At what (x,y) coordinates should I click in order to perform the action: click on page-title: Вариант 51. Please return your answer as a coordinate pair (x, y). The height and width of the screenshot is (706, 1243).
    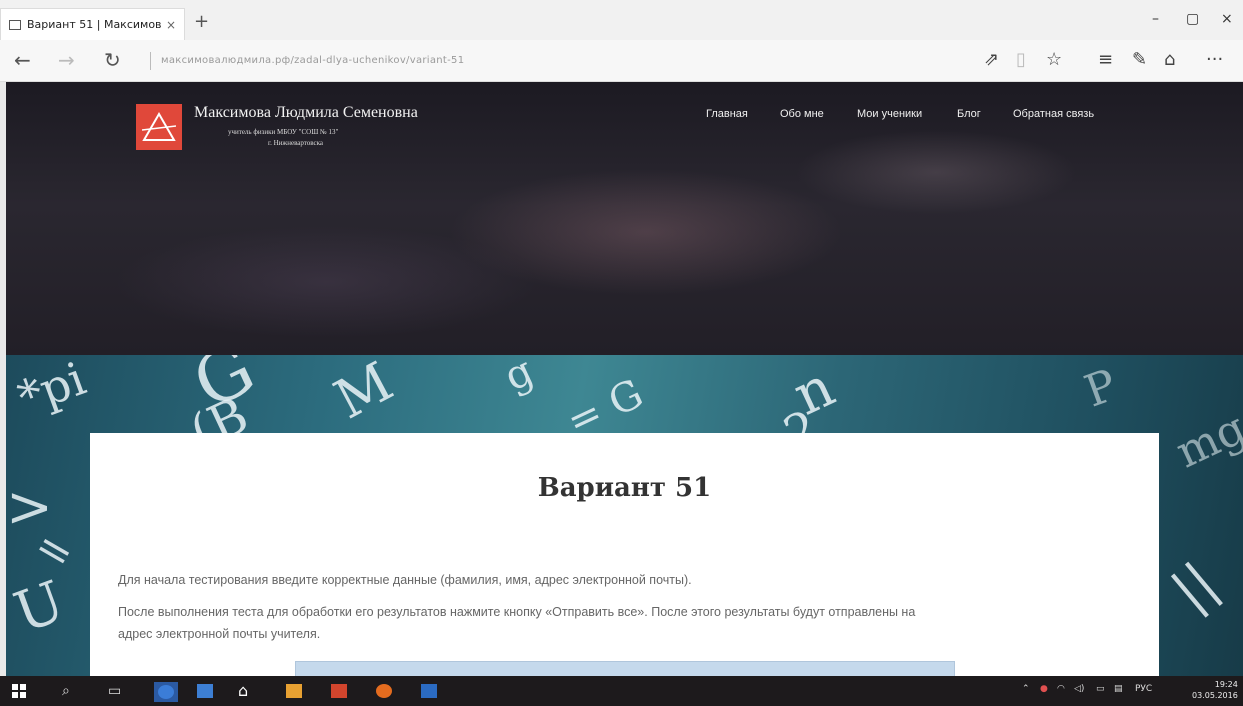
    Looking at the image, I should click on (624, 488).